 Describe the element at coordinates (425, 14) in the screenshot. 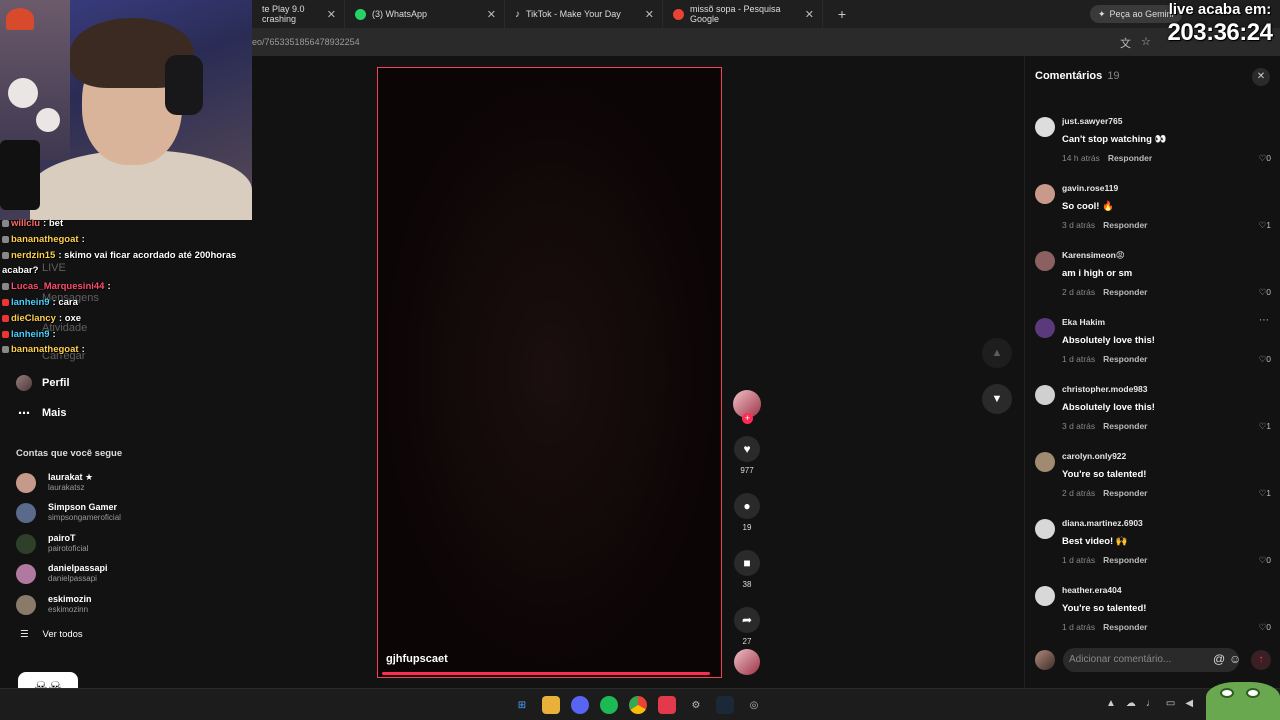

I see `tab-whatsapp: (3) WhatsApp ✕` at that location.